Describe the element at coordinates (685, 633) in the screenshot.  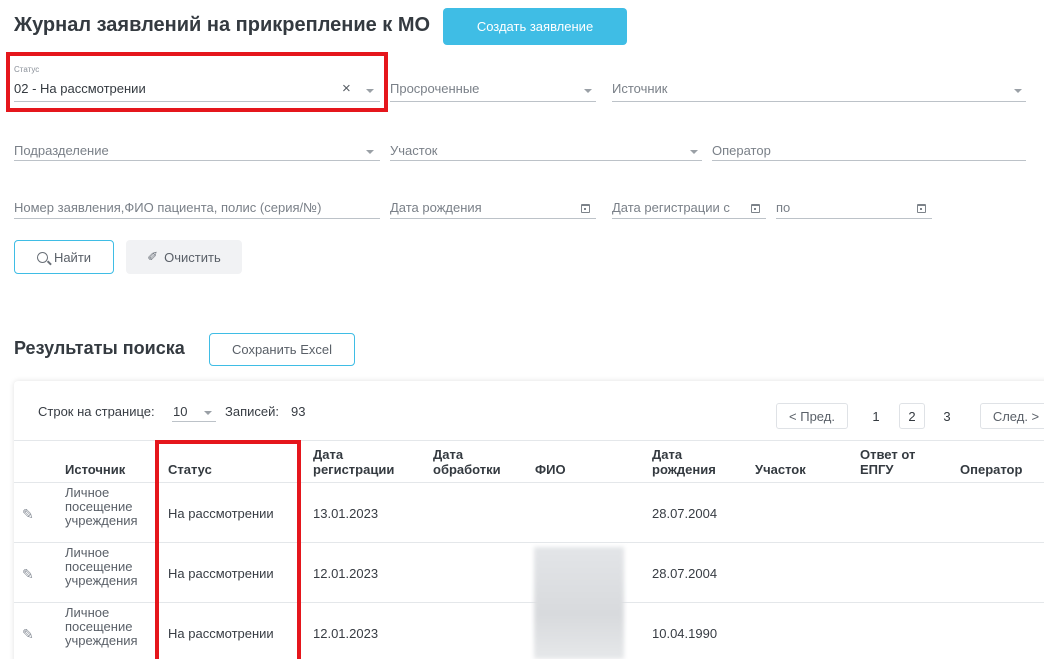
I see `row3-birth-date: 10.04.1990` at that location.